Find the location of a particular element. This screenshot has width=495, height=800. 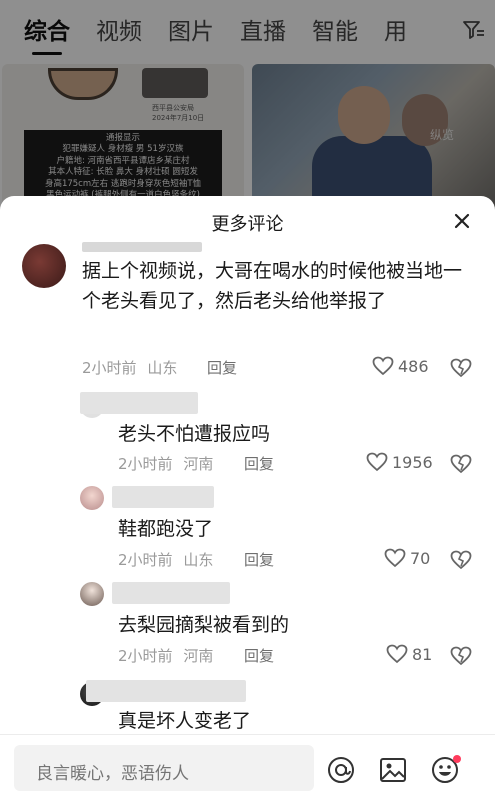

like-count: 1956 is located at coordinates (412, 462).